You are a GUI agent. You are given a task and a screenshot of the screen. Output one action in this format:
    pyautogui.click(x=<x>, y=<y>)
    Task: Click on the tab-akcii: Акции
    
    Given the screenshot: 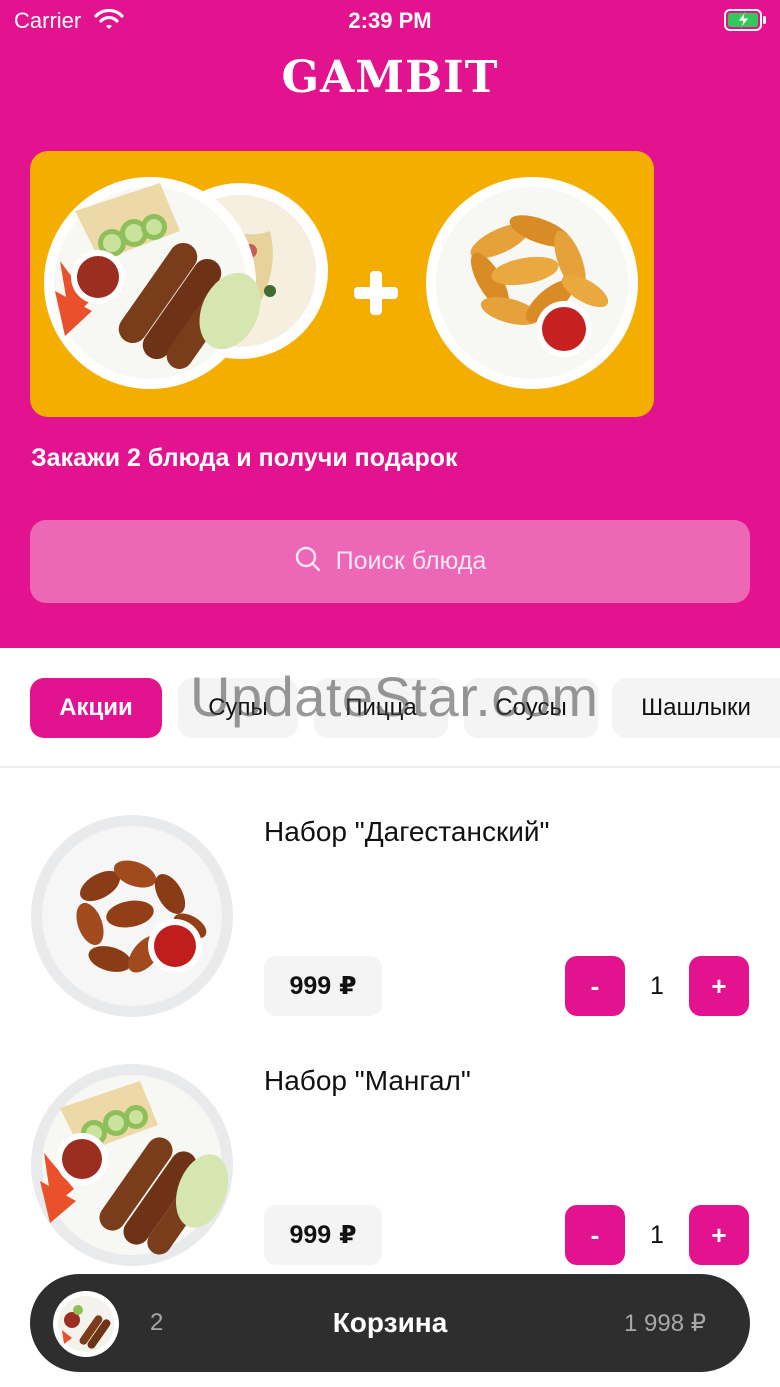 What is the action you would take?
    pyautogui.click(x=96, y=708)
    